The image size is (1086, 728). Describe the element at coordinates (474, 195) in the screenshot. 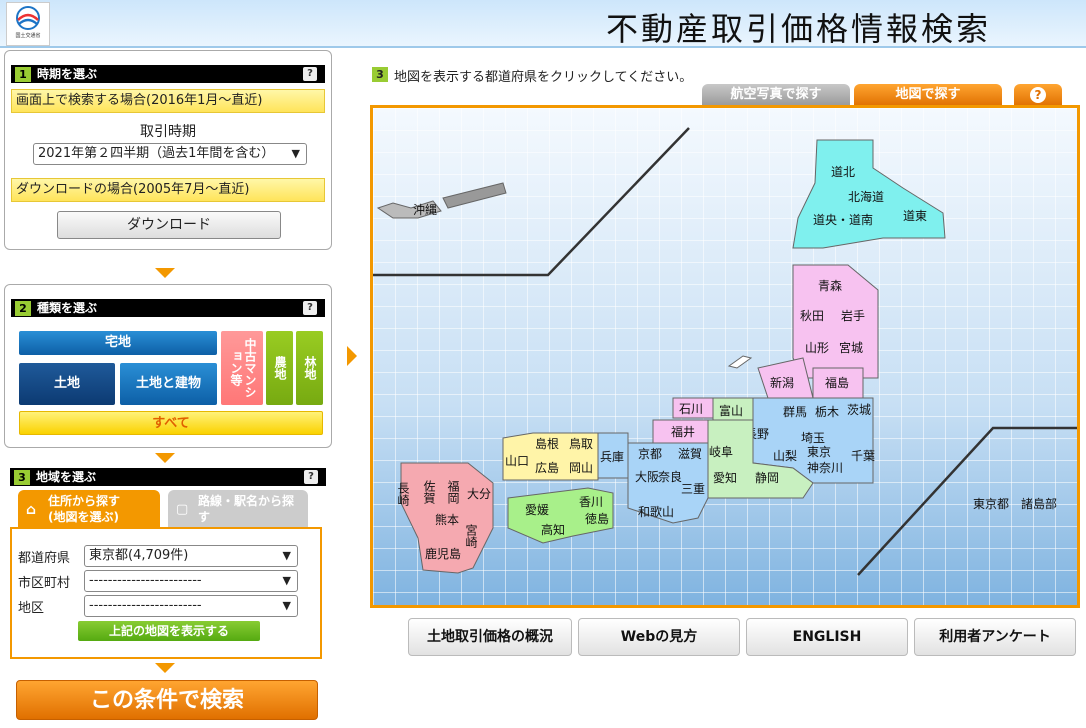

I see `pref-okinawa-islands` at that location.